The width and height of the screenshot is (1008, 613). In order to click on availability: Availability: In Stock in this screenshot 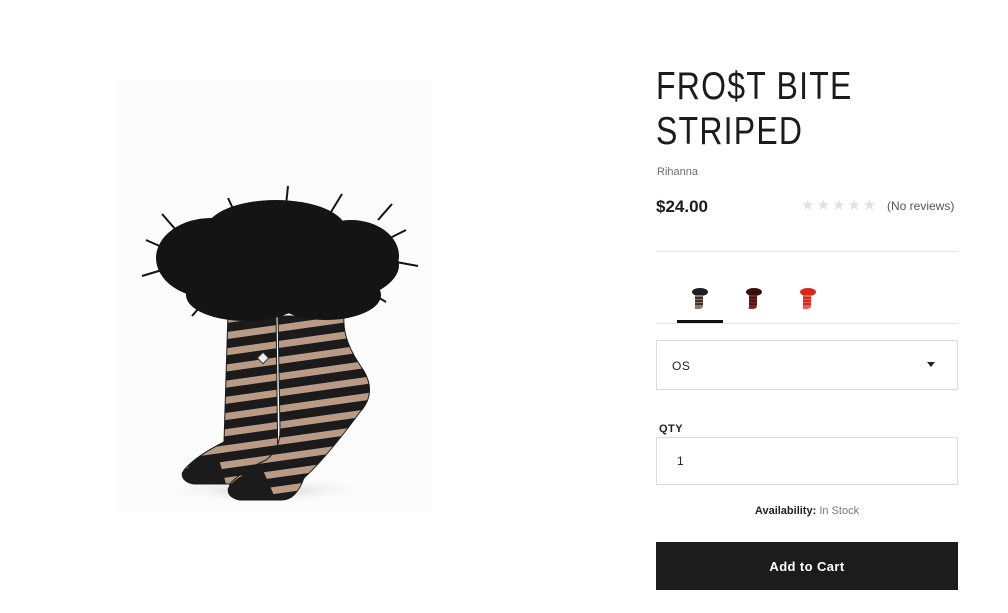, I will do `click(807, 511)`.